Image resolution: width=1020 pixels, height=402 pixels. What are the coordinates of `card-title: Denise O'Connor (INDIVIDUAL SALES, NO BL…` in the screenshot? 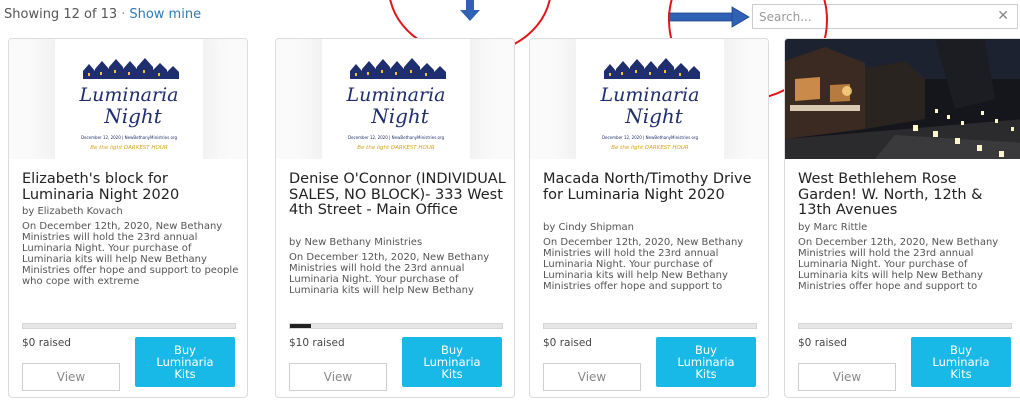 It's located at (400, 195).